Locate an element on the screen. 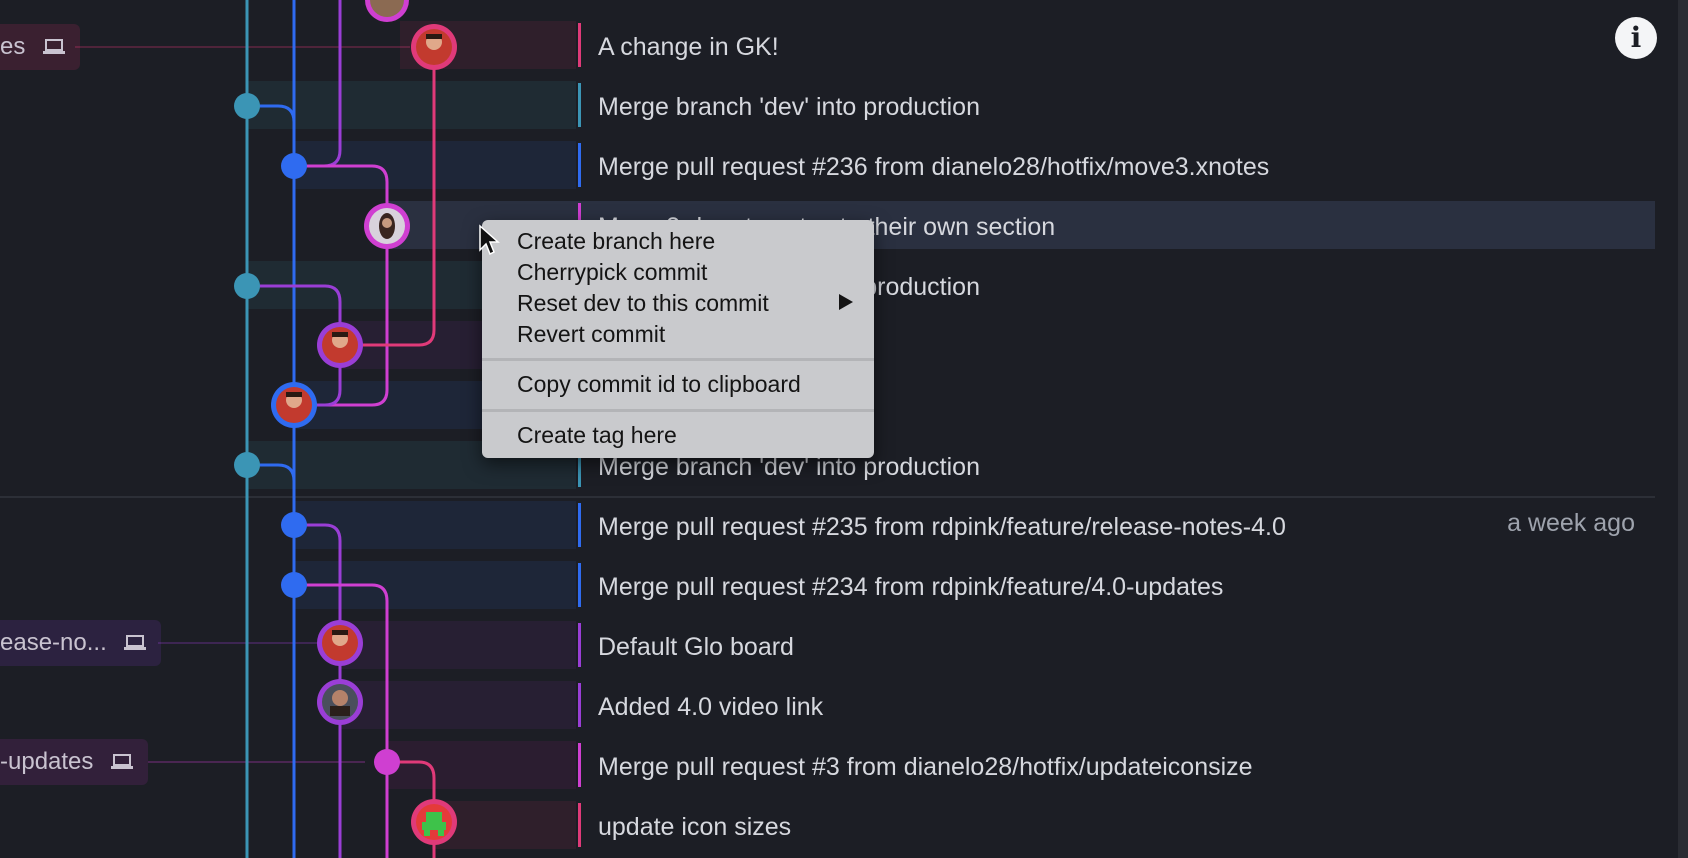 The image size is (1688, 858). menu-item-reset: Reset dev to this commit is located at coordinates (643, 303).